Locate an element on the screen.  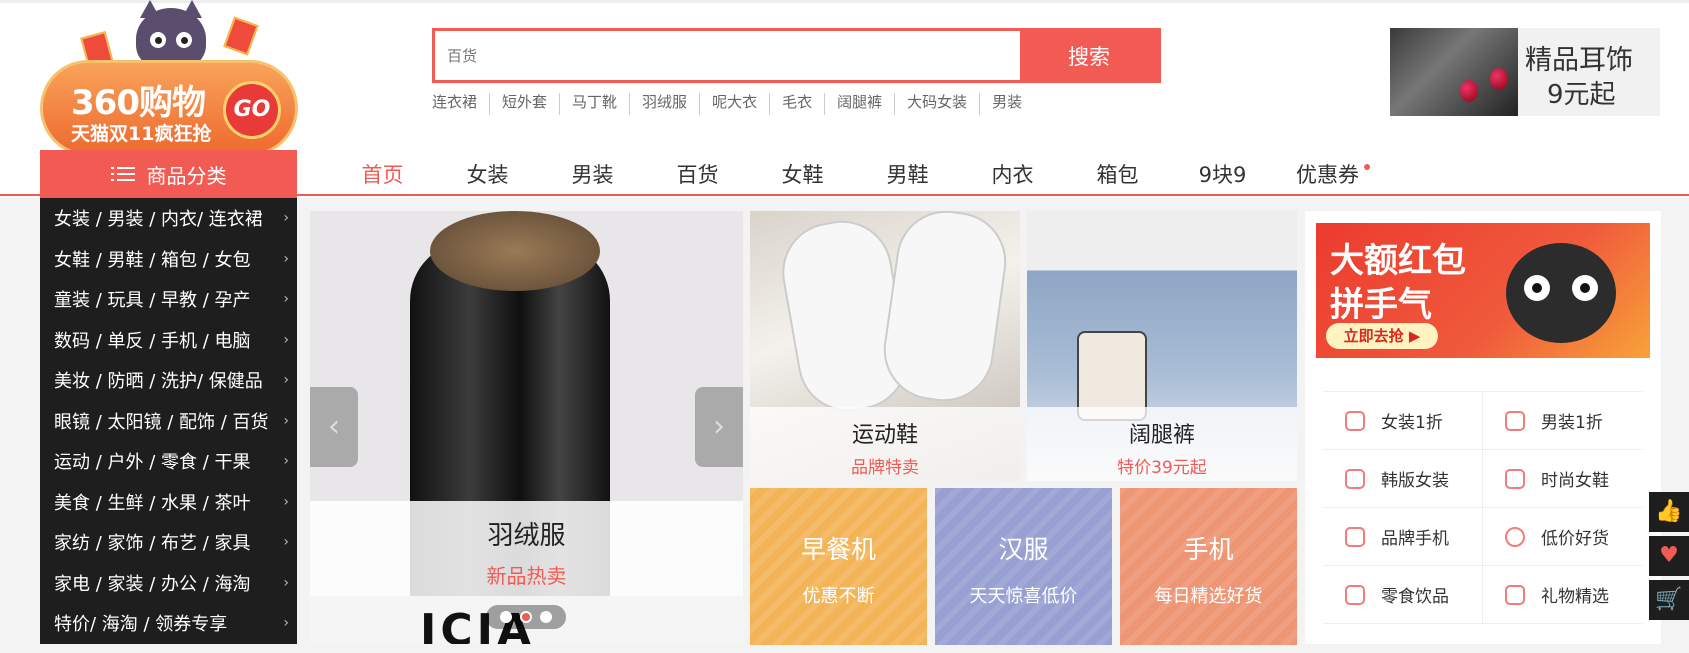
quick-link: 零食饮品 is located at coordinates (1403, 595).